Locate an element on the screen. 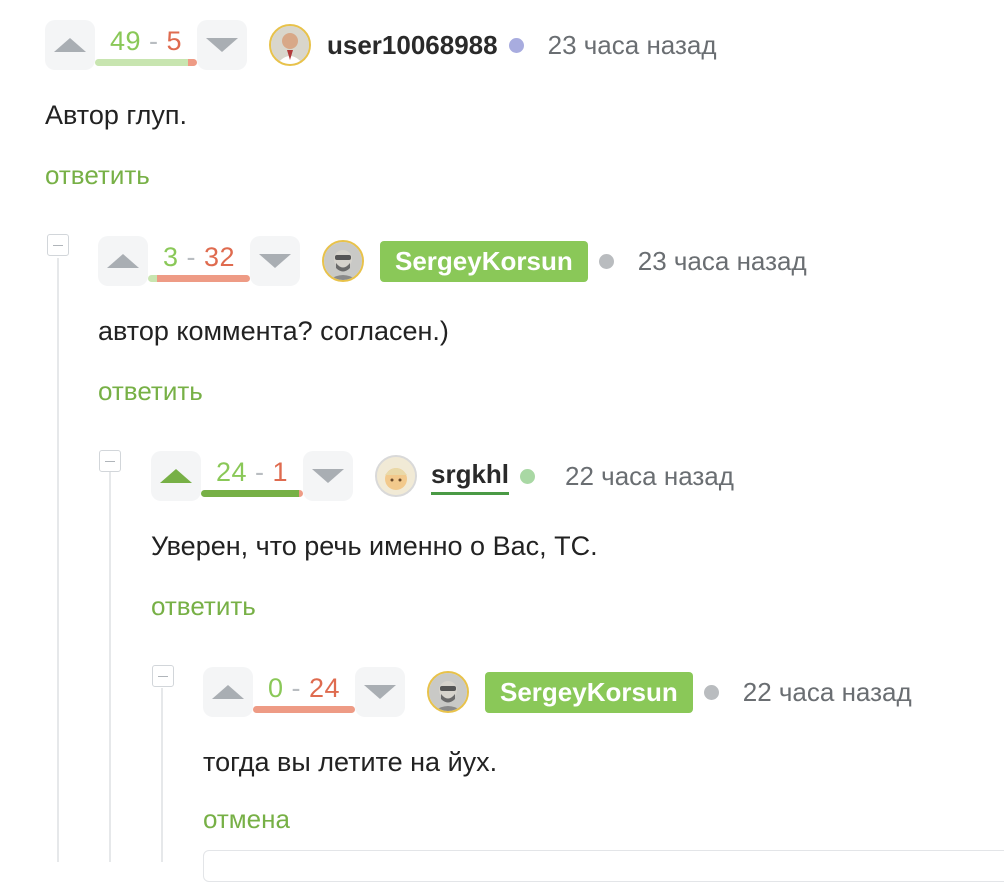 This screenshot has height=882, width=1004. reply-input is located at coordinates (603, 866).